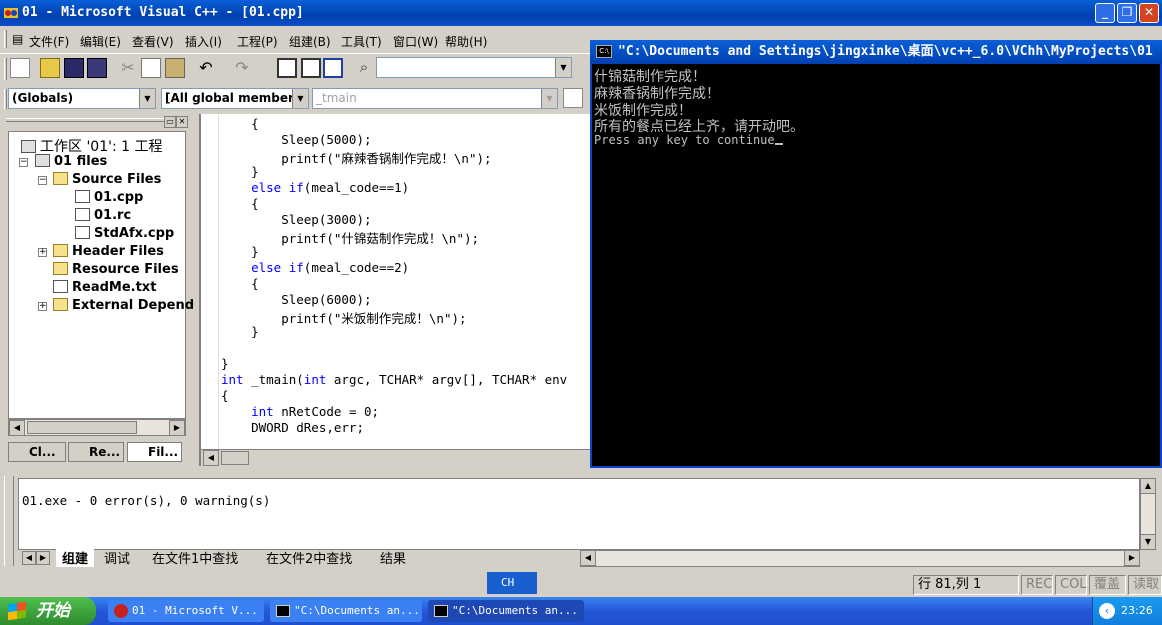 The width and height of the screenshot is (1162, 625). I want to click on close-panel-icon: ✕, so click(182, 122).